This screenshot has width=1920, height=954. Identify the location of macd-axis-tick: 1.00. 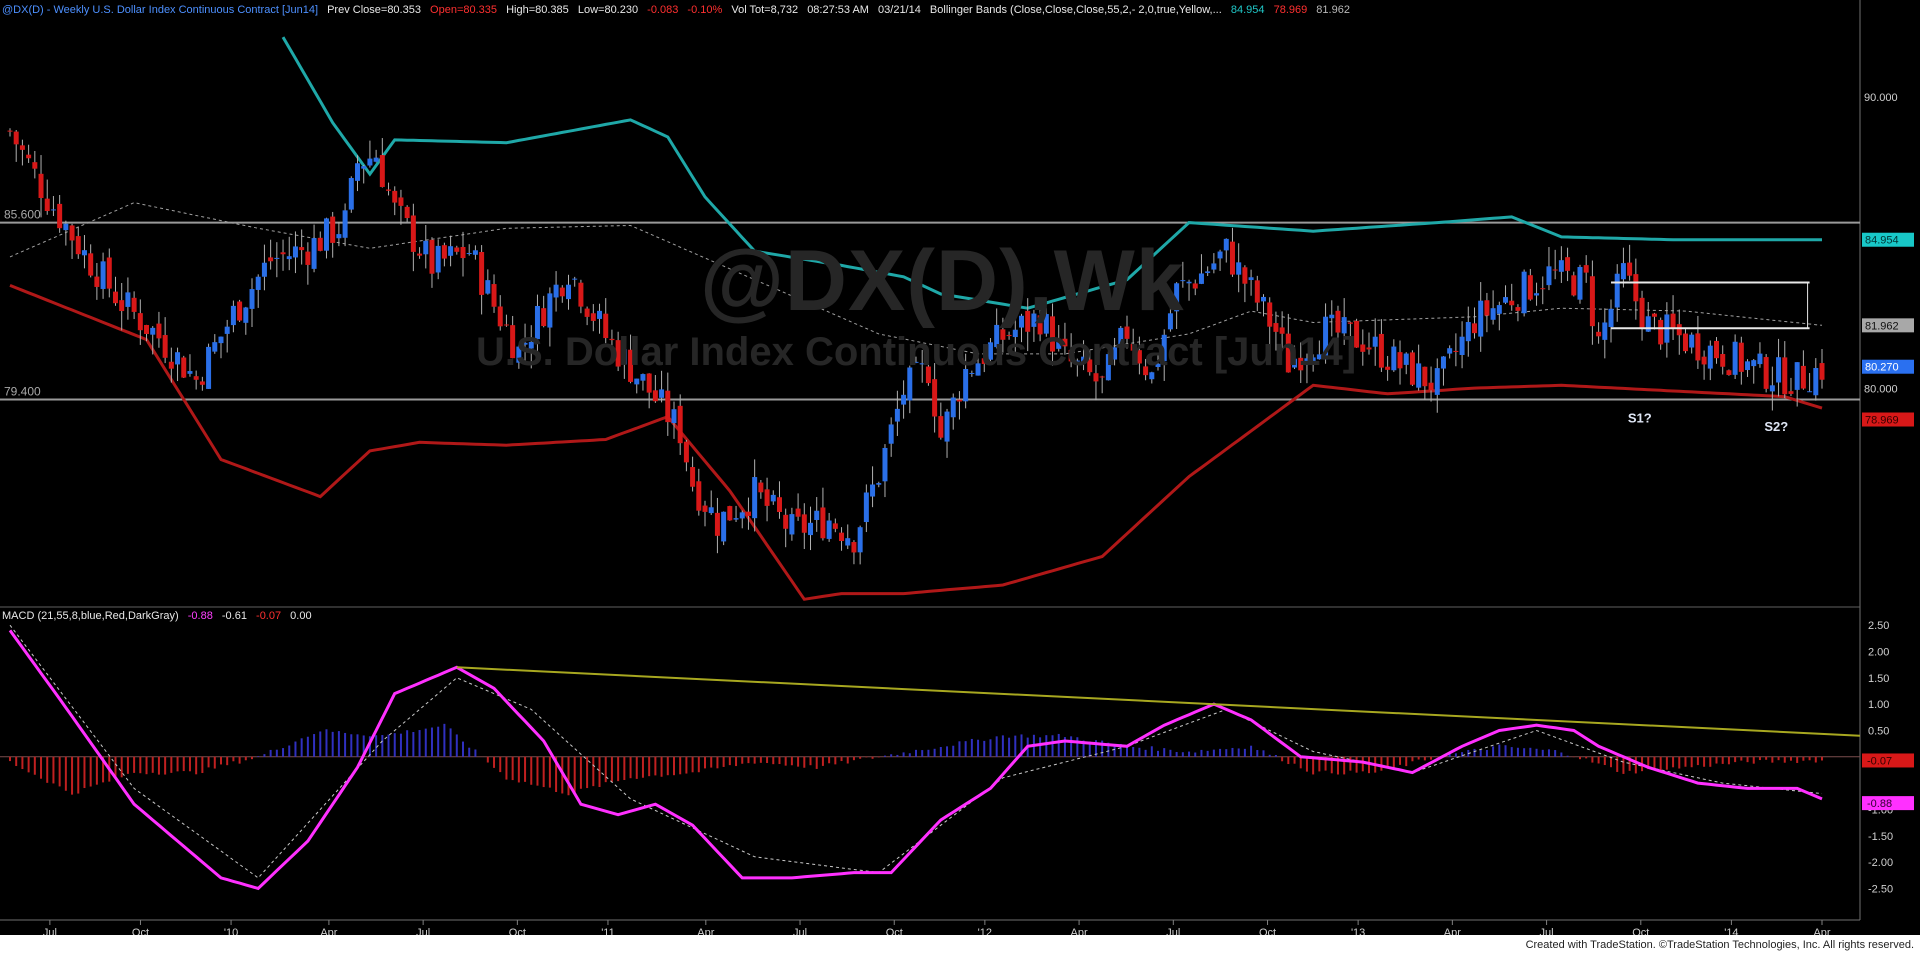
(1878, 705).